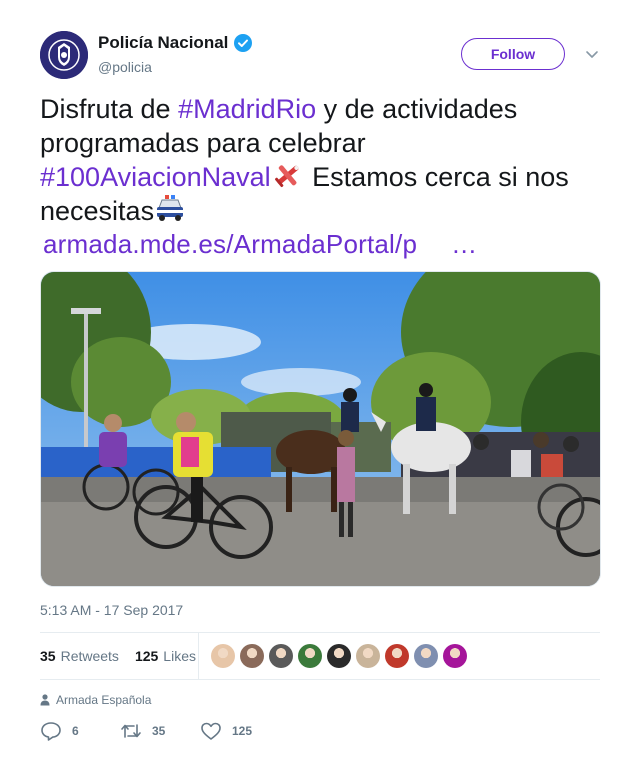 This screenshot has width=640, height=771. I want to click on divider-bottom, so click(320, 679).